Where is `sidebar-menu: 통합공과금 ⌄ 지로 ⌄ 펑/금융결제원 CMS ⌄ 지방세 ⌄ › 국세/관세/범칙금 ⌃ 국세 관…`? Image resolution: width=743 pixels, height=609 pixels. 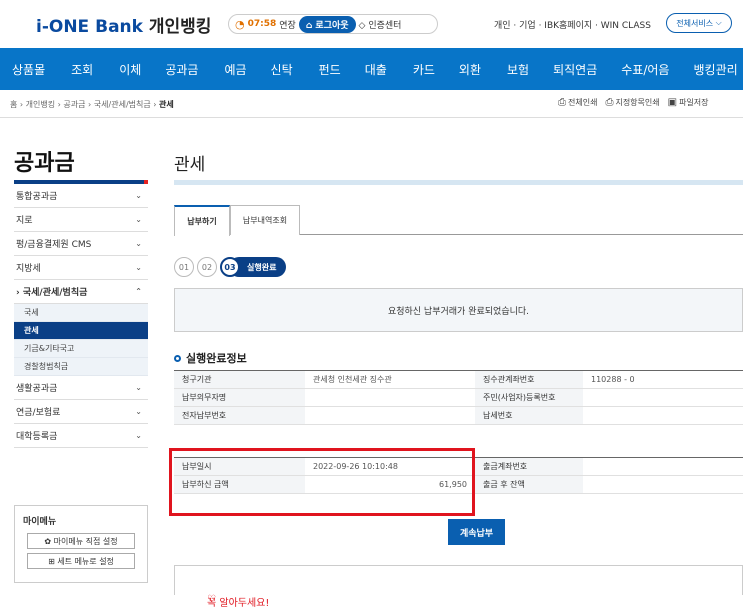
sidebar-menu: 통합공과금 ⌄ 지로 ⌄ 펑/금융결제원 CMS ⌄ 지방세 ⌄ › 국세/관세/범칙금 ⌃ 국세 관… is located at coordinates (81, 316).